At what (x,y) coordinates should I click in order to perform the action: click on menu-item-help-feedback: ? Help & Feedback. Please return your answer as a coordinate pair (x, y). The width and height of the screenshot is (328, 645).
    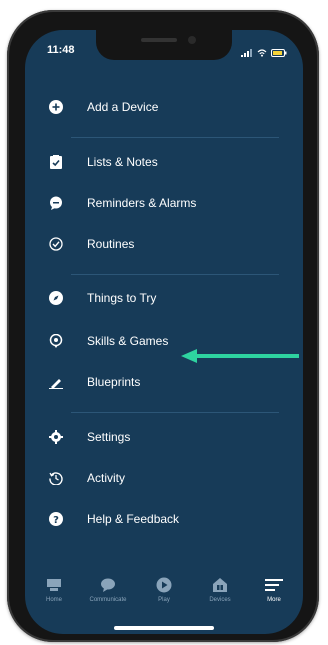
    Looking at the image, I should click on (164, 519).